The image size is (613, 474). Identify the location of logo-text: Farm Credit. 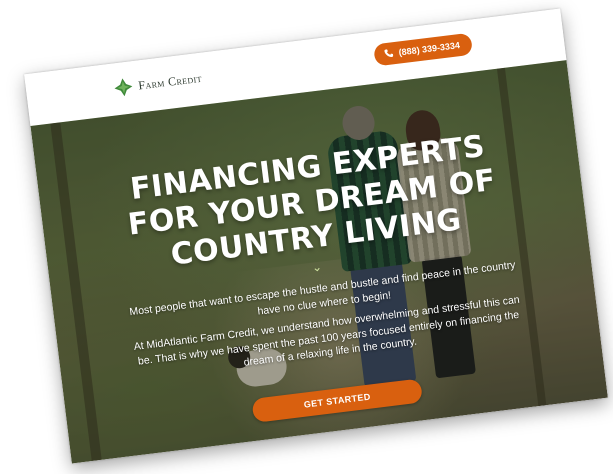
(170, 81).